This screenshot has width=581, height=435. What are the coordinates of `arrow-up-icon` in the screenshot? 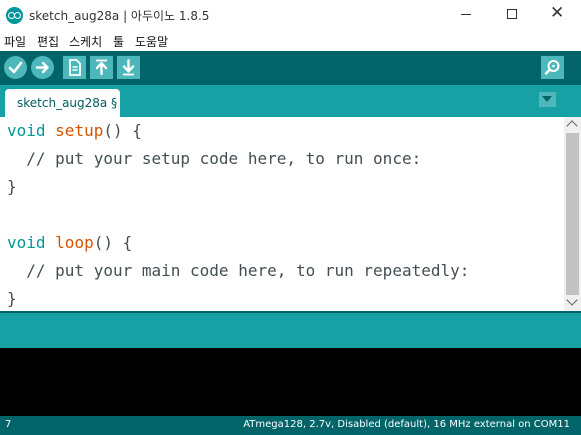 It's located at (101, 67).